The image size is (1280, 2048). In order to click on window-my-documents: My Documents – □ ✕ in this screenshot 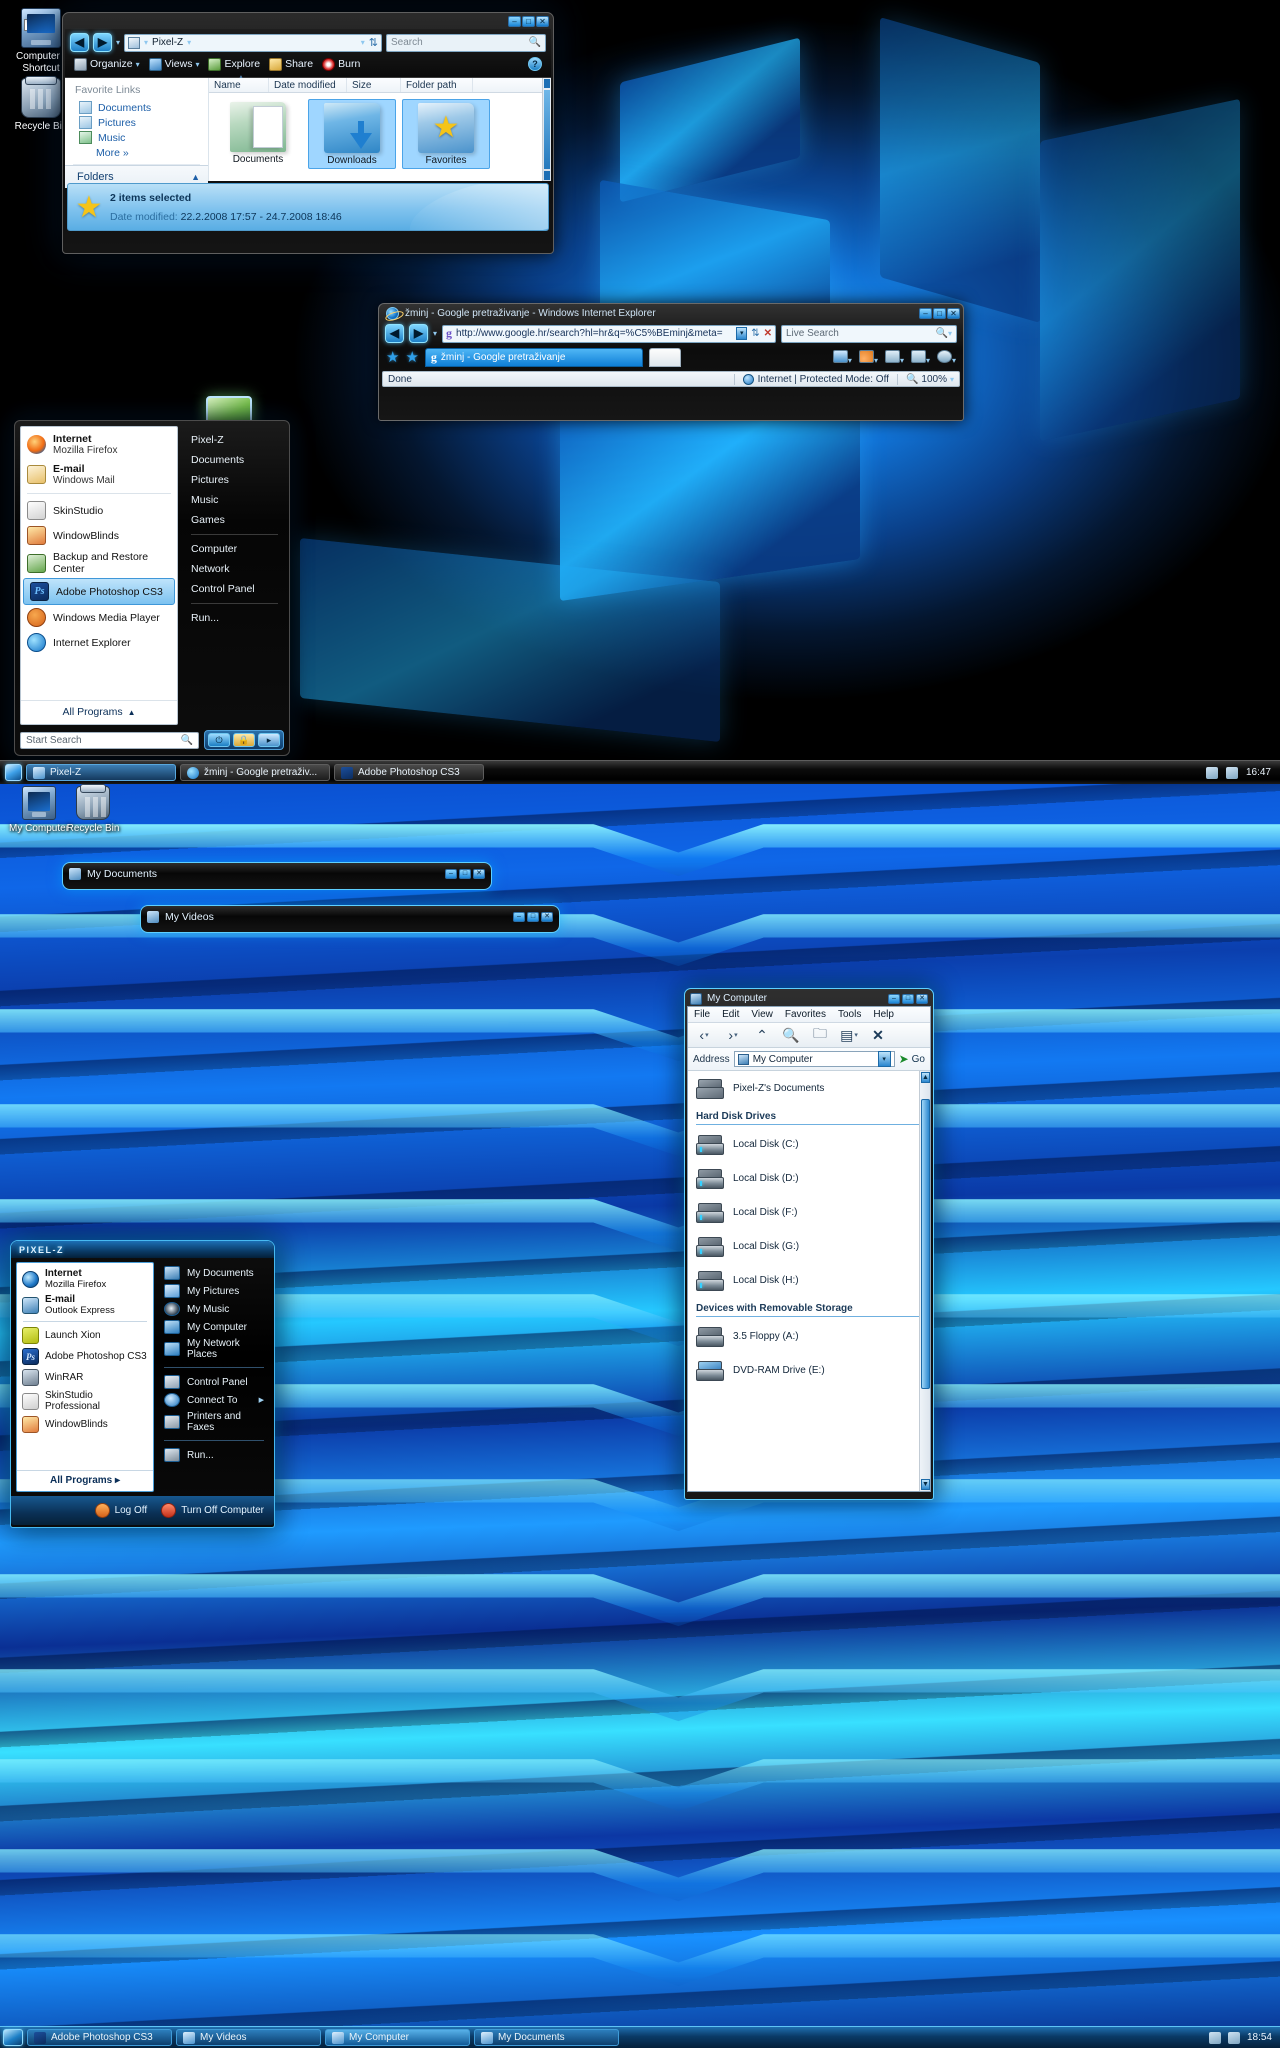, I will do `click(277, 876)`.